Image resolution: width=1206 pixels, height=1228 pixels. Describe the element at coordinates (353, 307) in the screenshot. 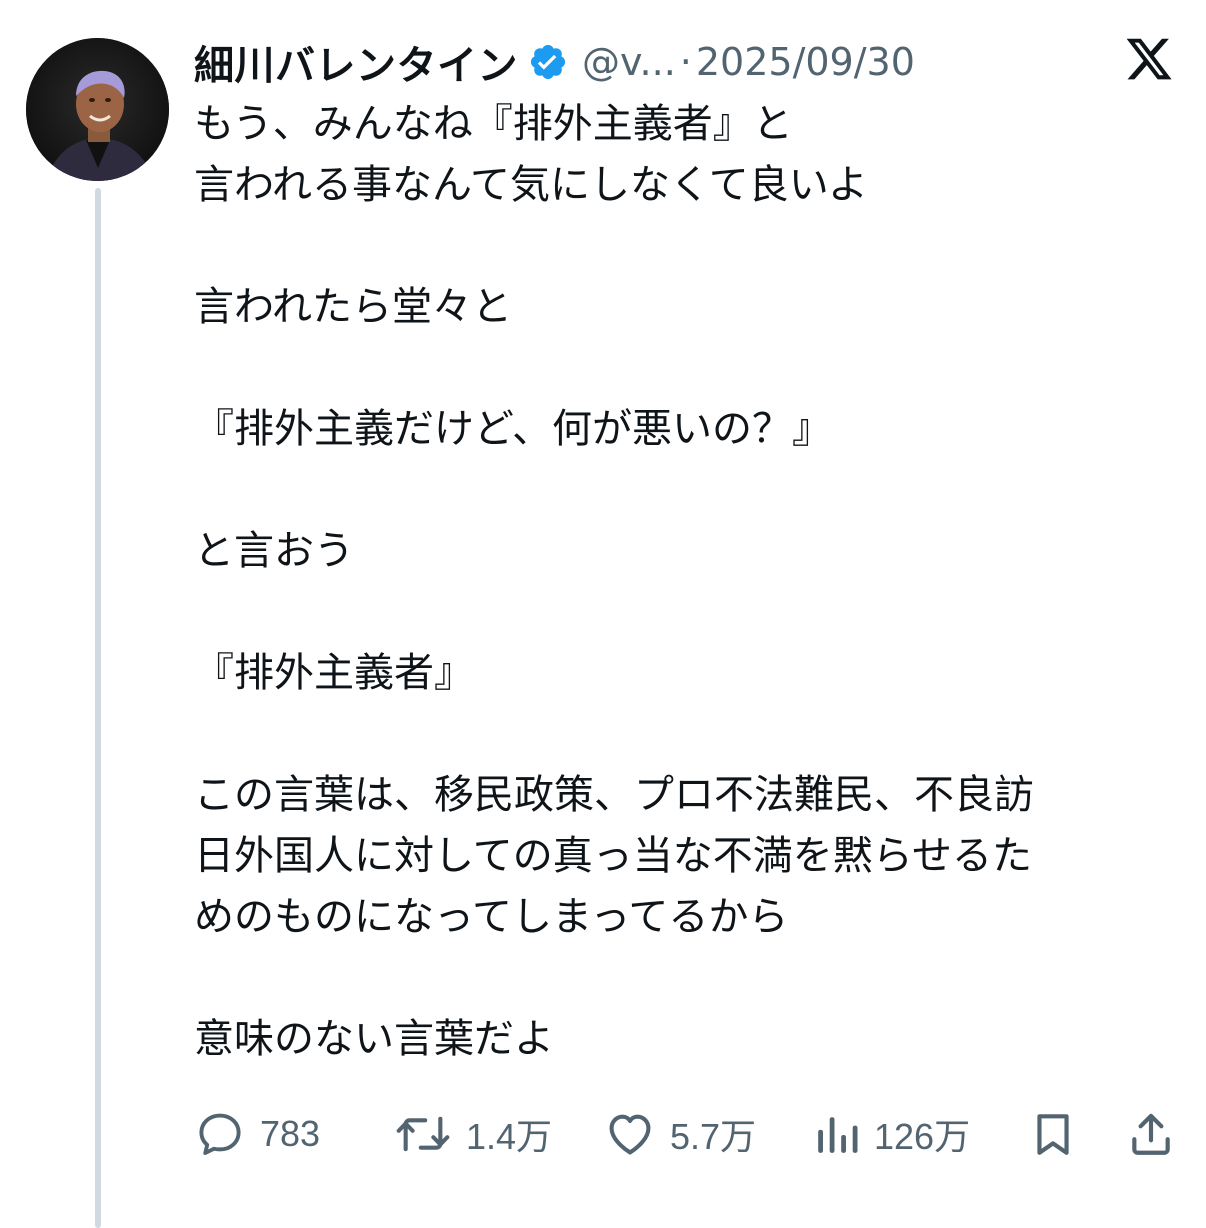

I see `tweet-text-line: 言われたら堂々と` at that location.